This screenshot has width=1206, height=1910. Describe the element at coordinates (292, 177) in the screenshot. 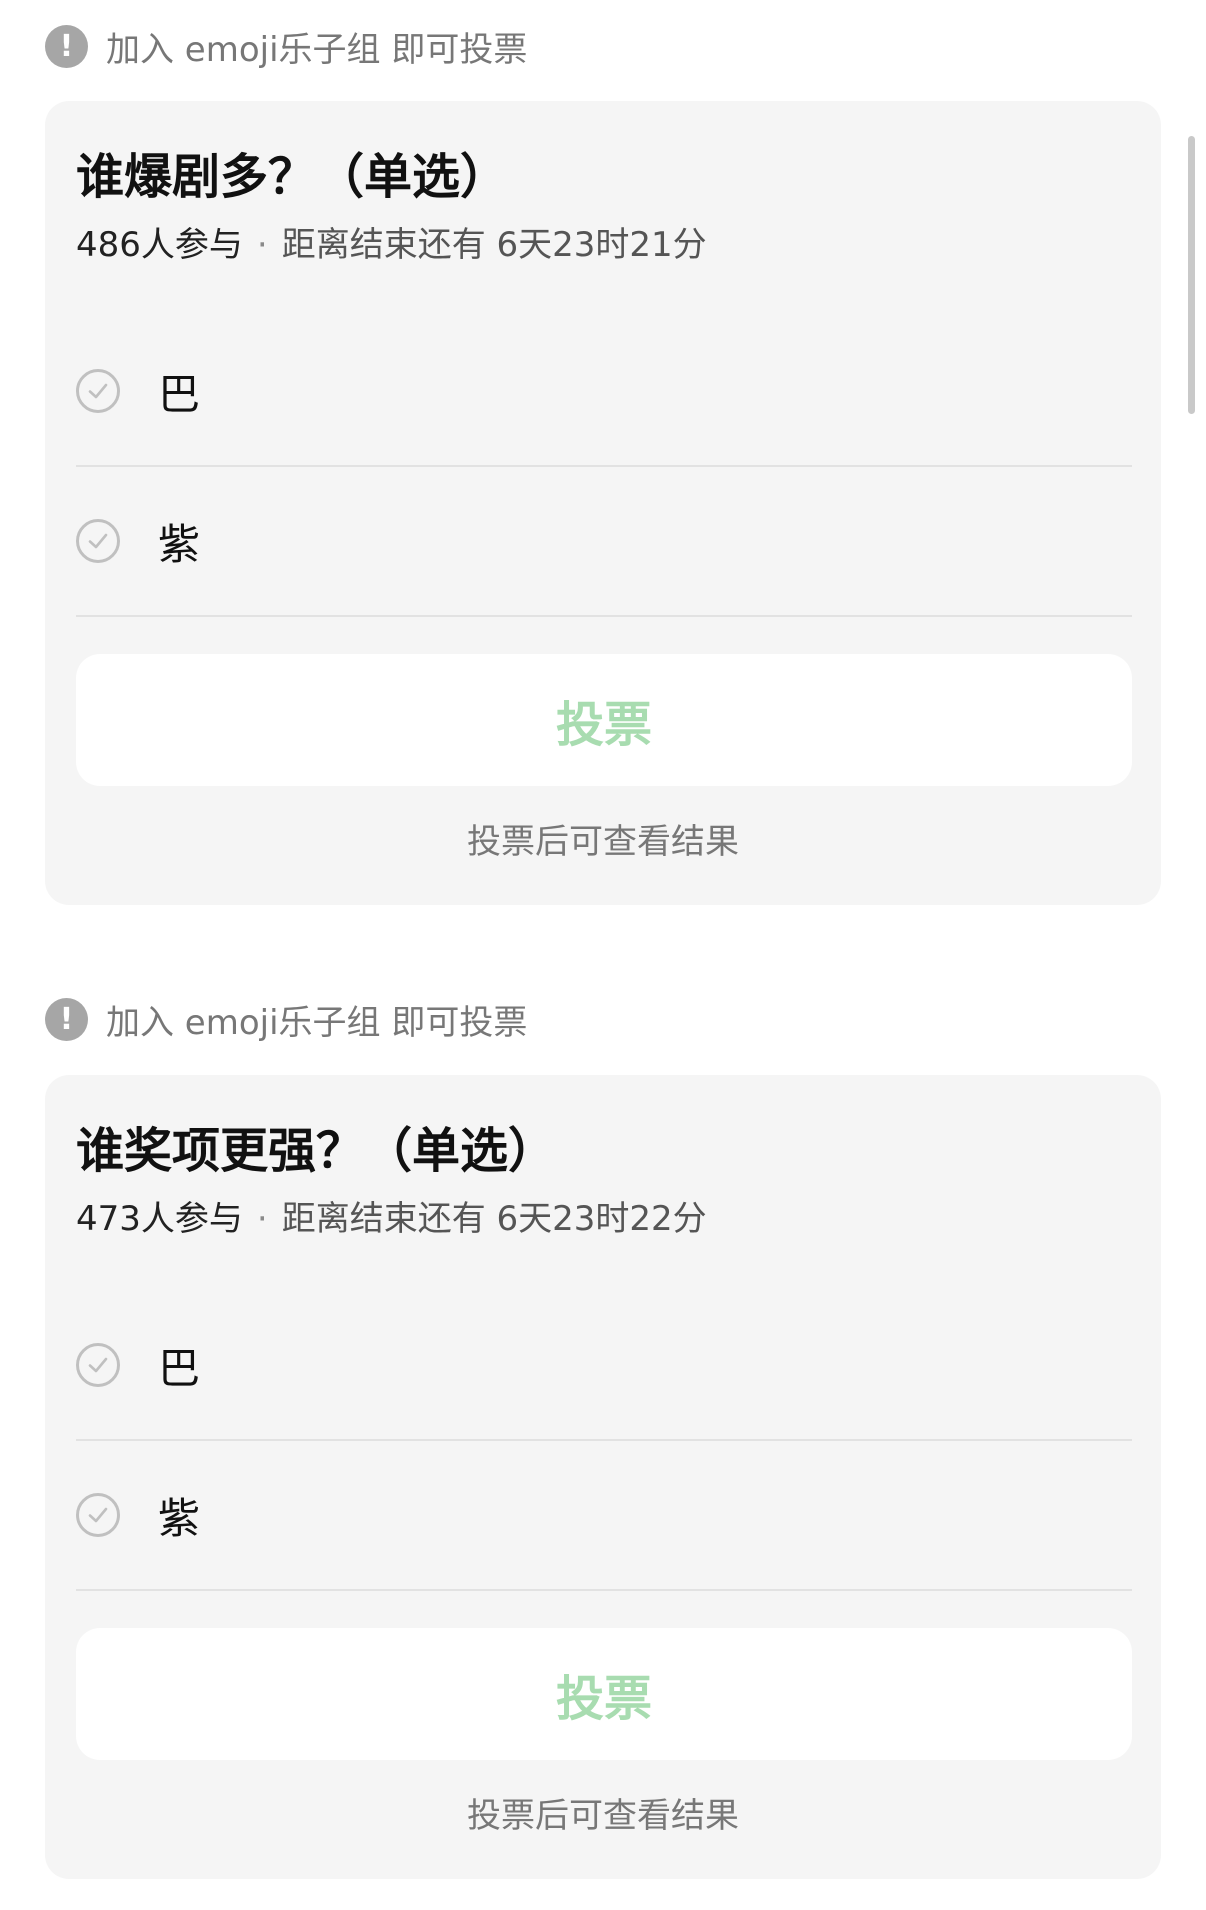

I see `poll-title: 谁爆剧多？（单选）` at that location.